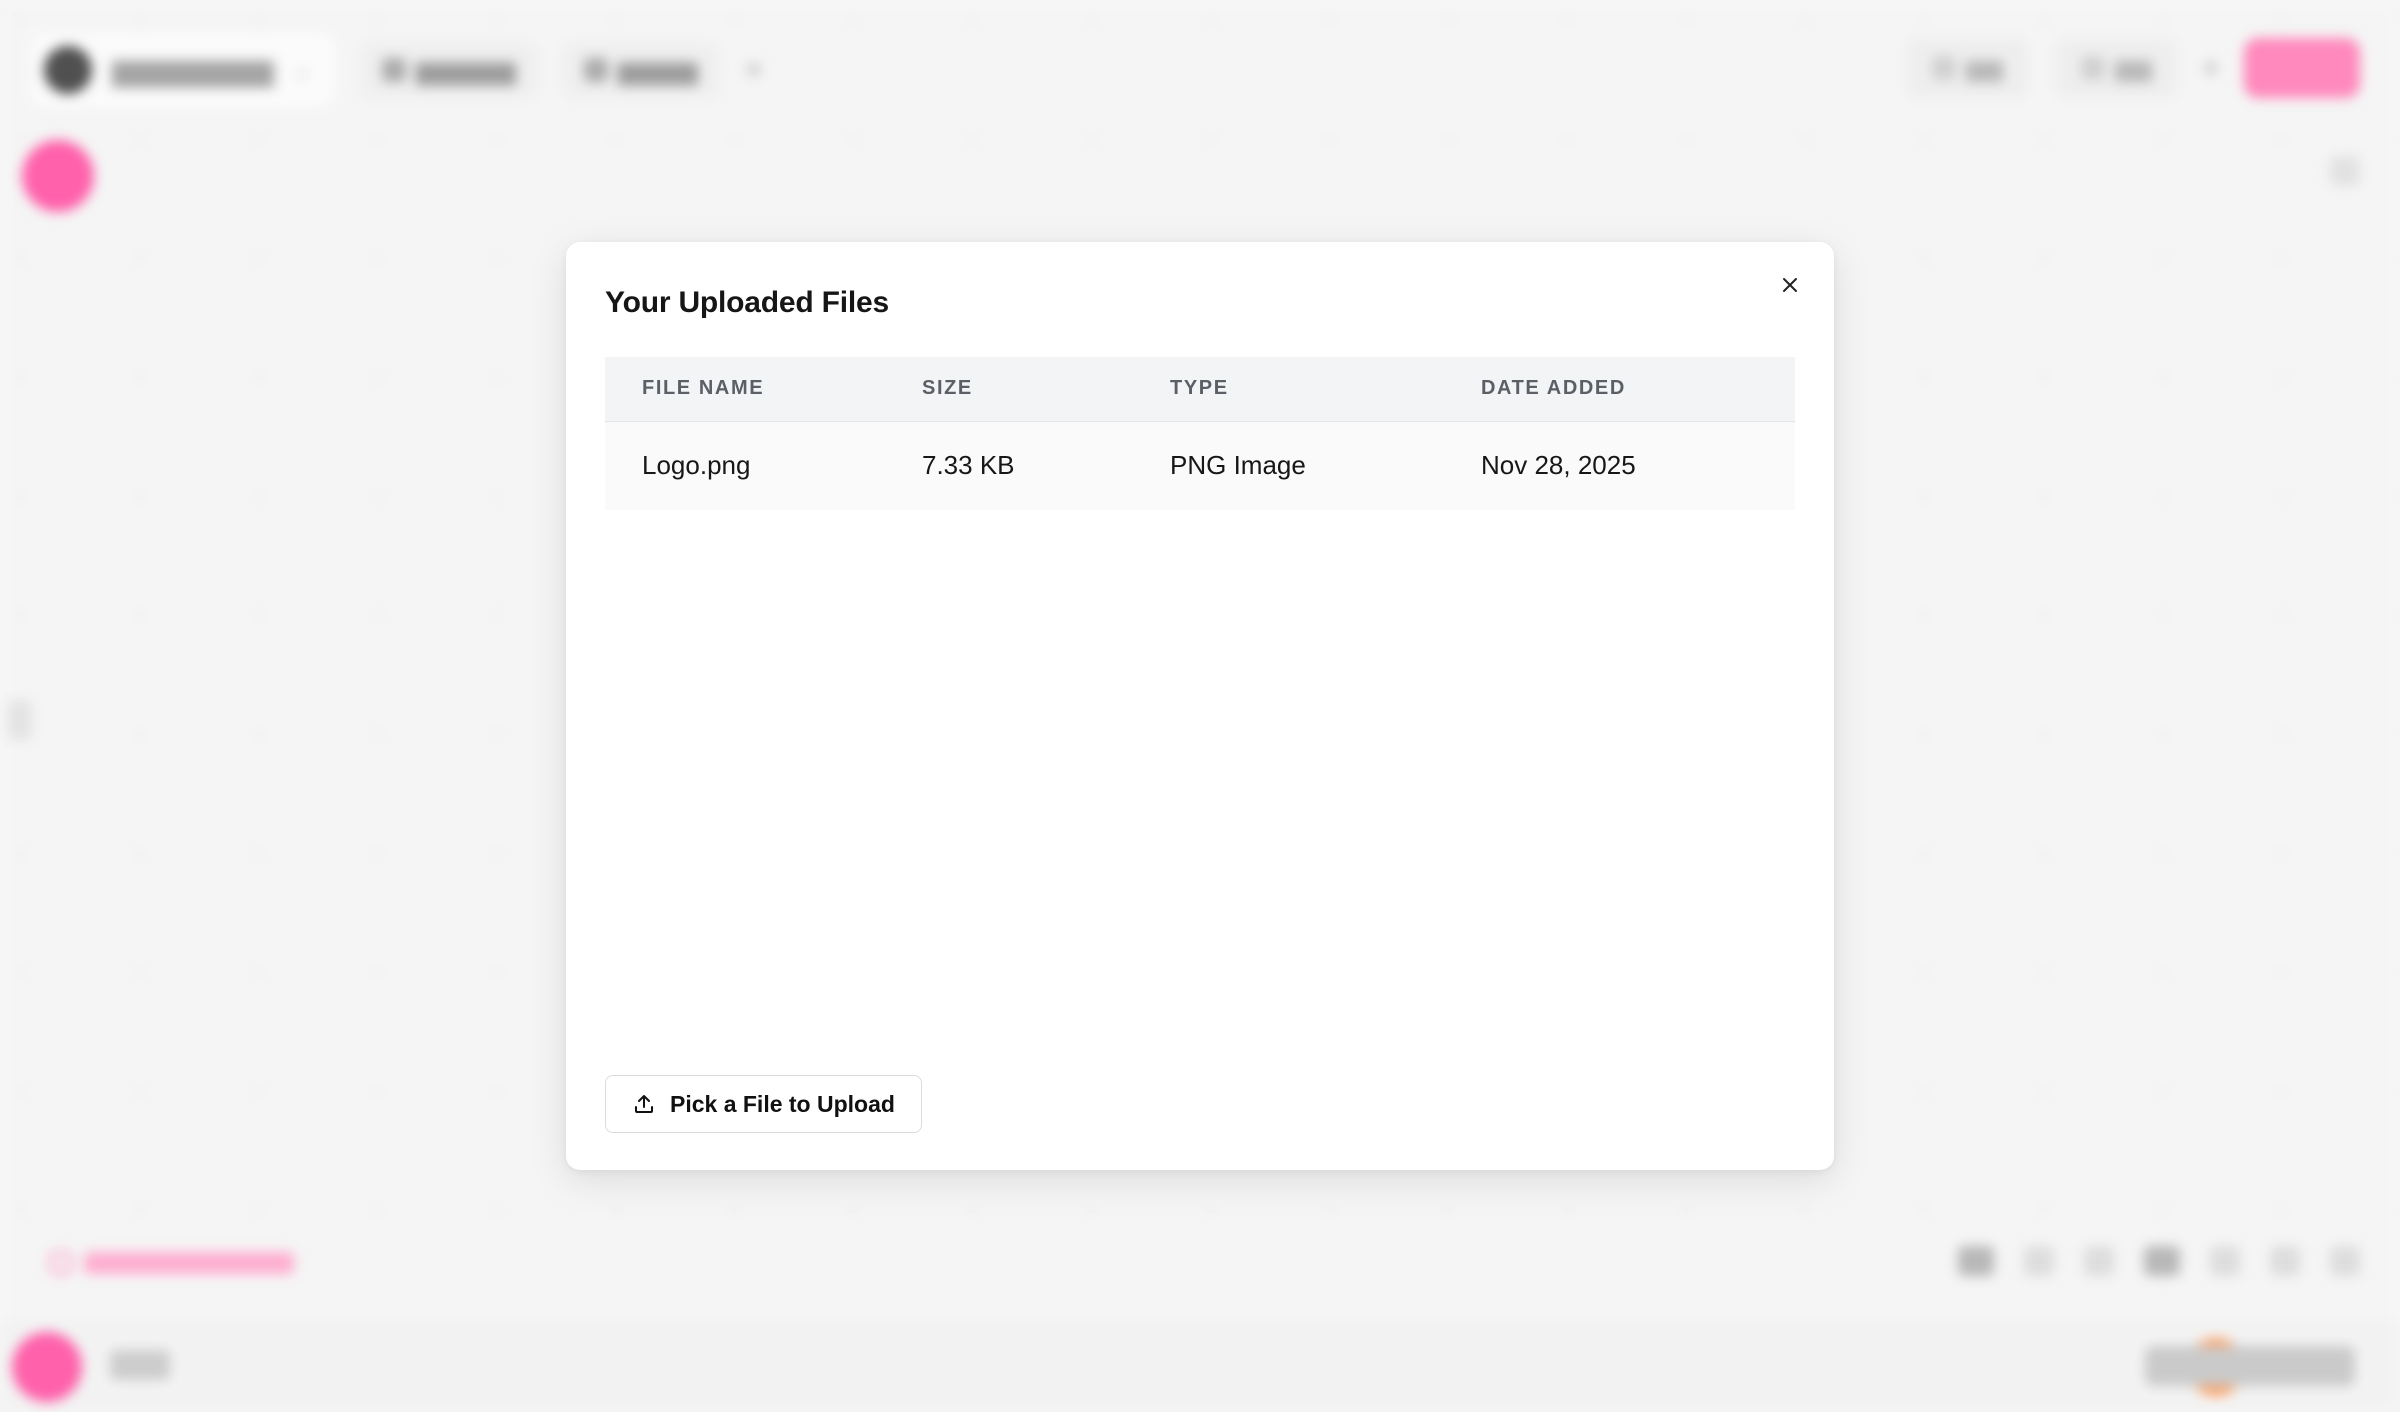 Image resolution: width=2400 pixels, height=1412 pixels. I want to click on close-button, so click(1790, 286).